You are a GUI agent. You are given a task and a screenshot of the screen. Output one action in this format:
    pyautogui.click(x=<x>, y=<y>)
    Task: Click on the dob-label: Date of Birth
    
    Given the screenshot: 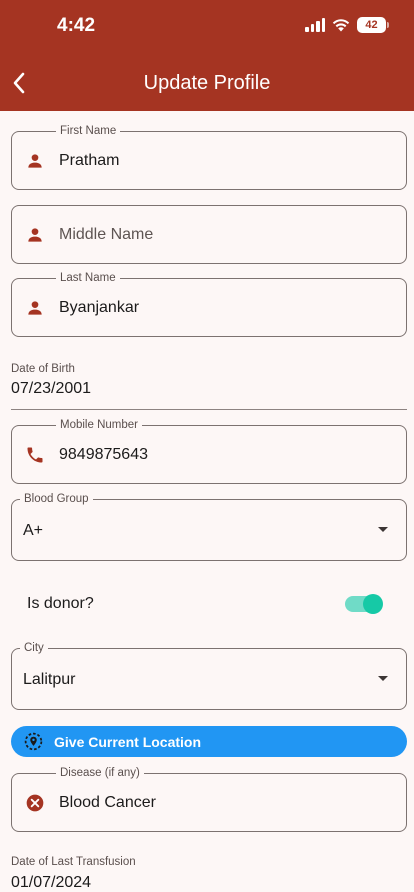 What is the action you would take?
    pyautogui.click(x=43, y=369)
    